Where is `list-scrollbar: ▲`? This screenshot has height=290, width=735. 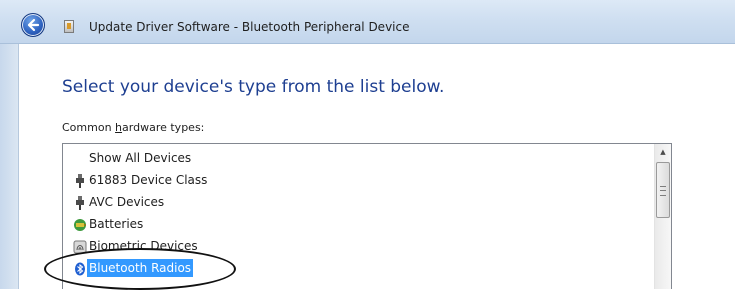
list-scrollbar: ▲ is located at coordinates (662, 216).